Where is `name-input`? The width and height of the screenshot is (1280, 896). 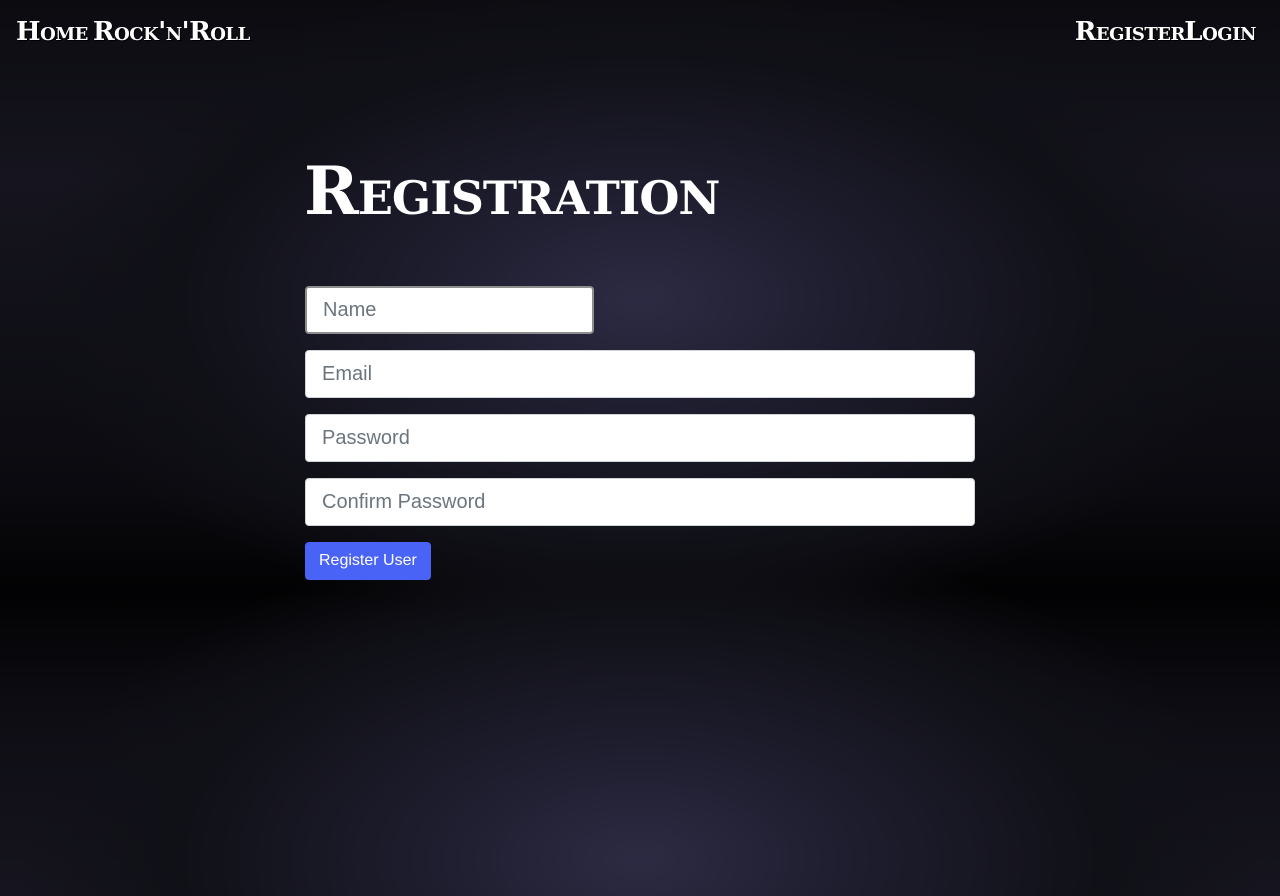
name-input is located at coordinates (449, 310).